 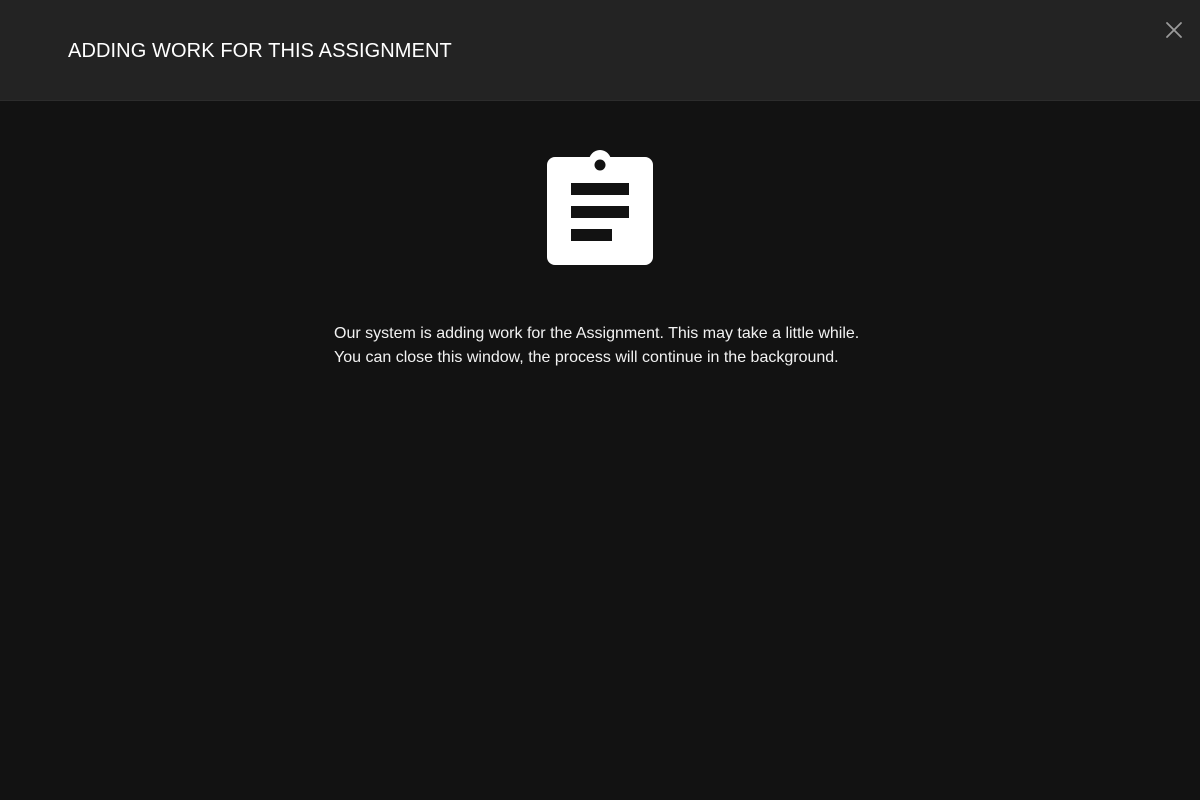 What do you see at coordinates (260, 51) in the screenshot?
I see `dialog-title: ADDING WORK FOR THIS ASSIGNMENT` at bounding box center [260, 51].